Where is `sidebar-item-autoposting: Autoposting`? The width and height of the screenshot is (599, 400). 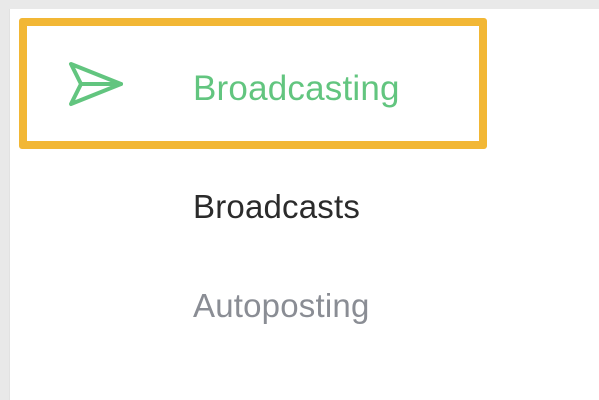 sidebar-item-autoposting: Autoposting is located at coordinates (281, 306).